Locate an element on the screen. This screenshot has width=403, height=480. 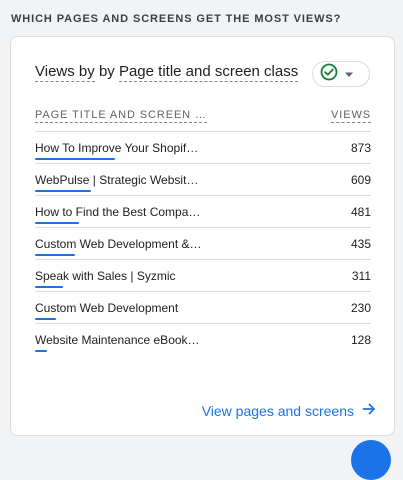
table-header: PAGE TITLE AND SCREEN … VIEWS is located at coordinates (203, 117).